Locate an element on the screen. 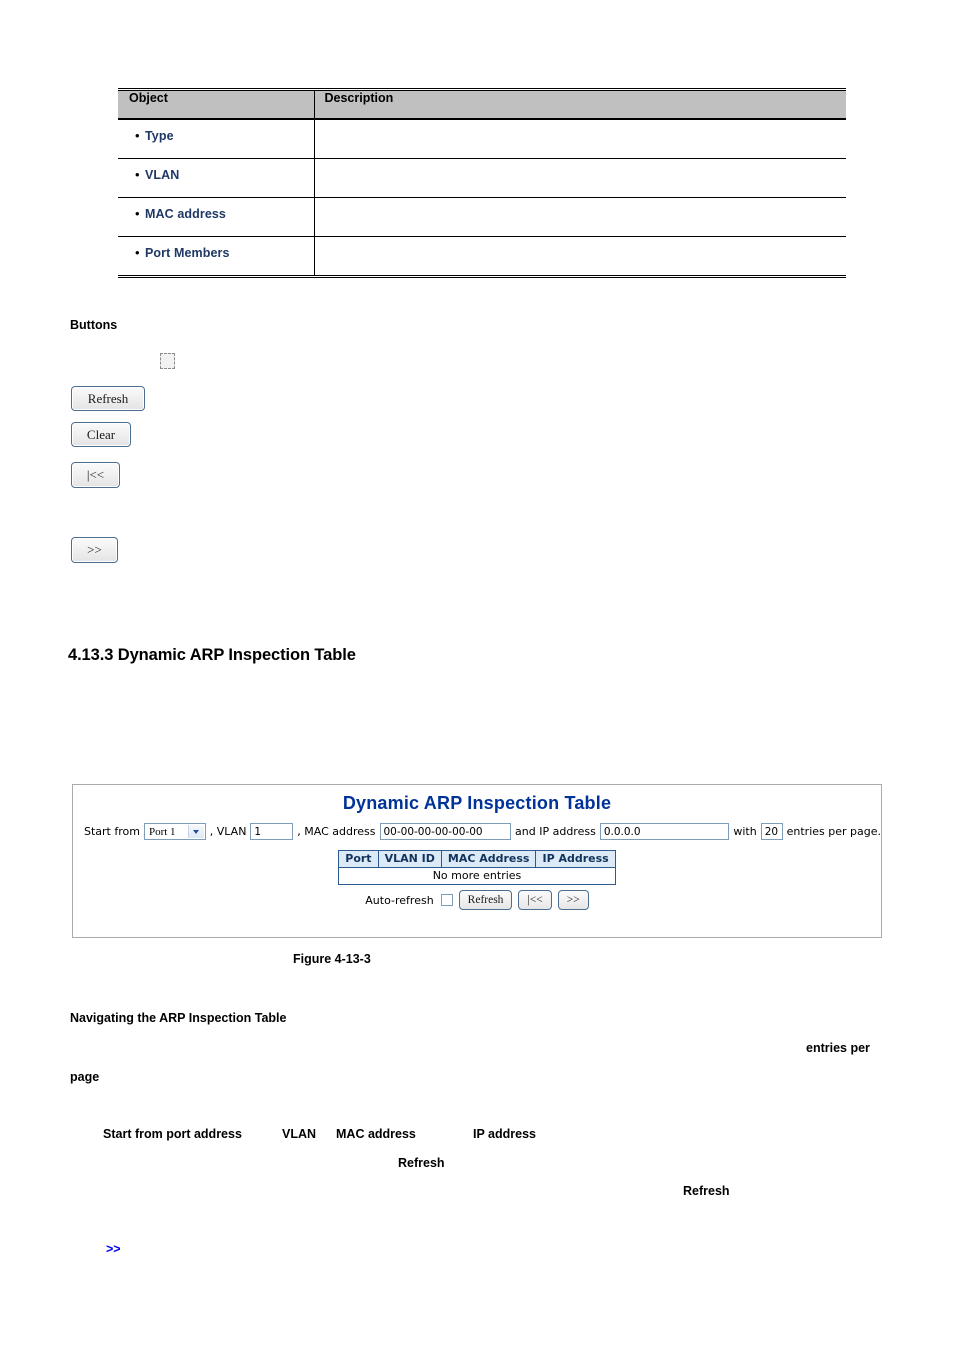  next-page-button: >> is located at coordinates (94, 550).